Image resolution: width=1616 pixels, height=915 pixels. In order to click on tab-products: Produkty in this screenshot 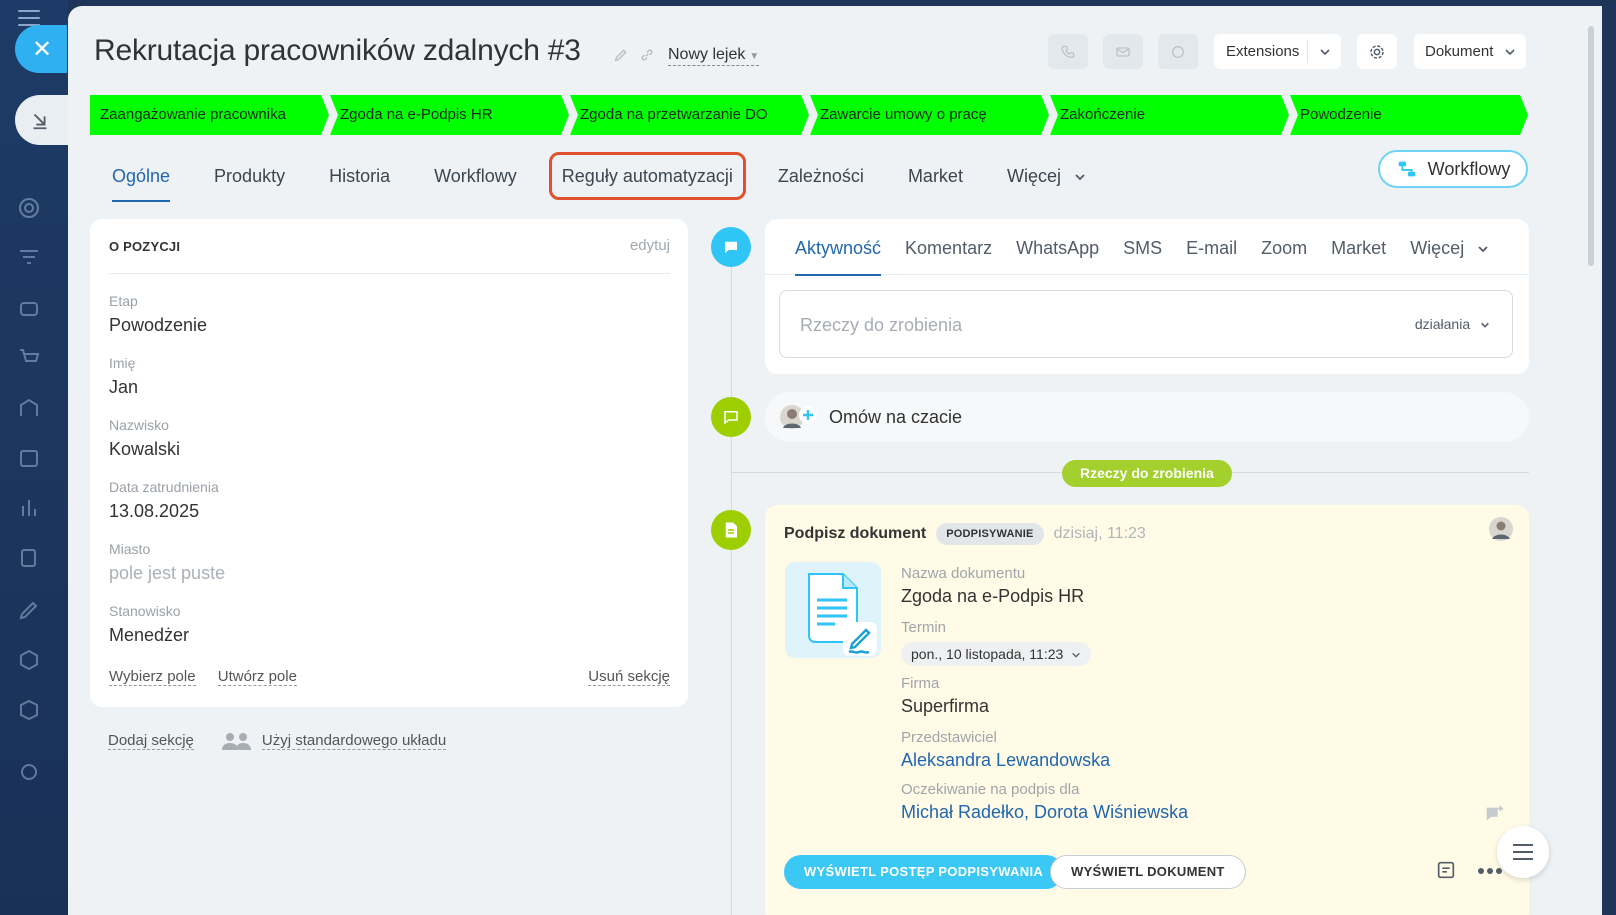, I will do `click(249, 176)`.